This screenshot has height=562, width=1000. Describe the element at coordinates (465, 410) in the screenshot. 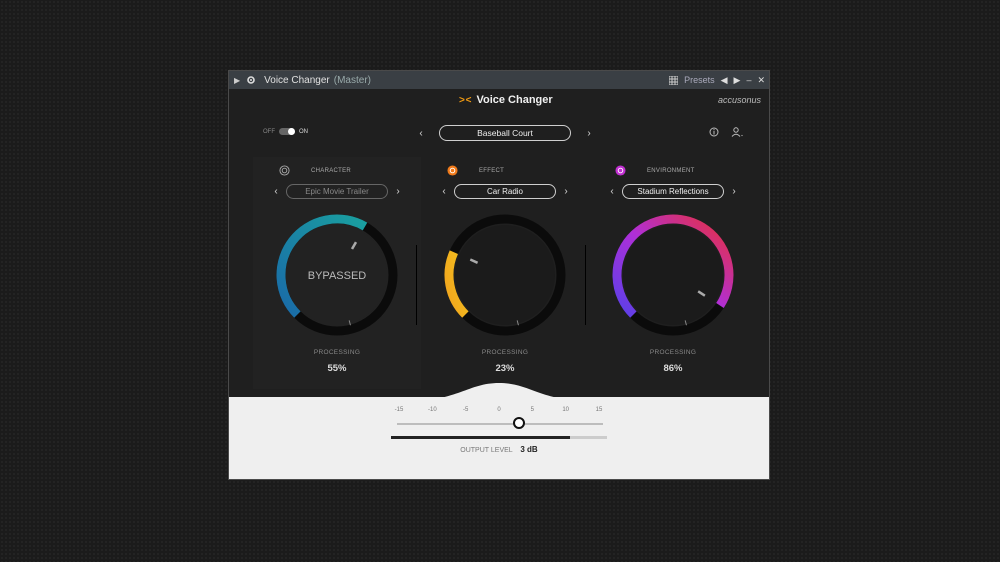

I see `output-scale-tick: -5` at that location.